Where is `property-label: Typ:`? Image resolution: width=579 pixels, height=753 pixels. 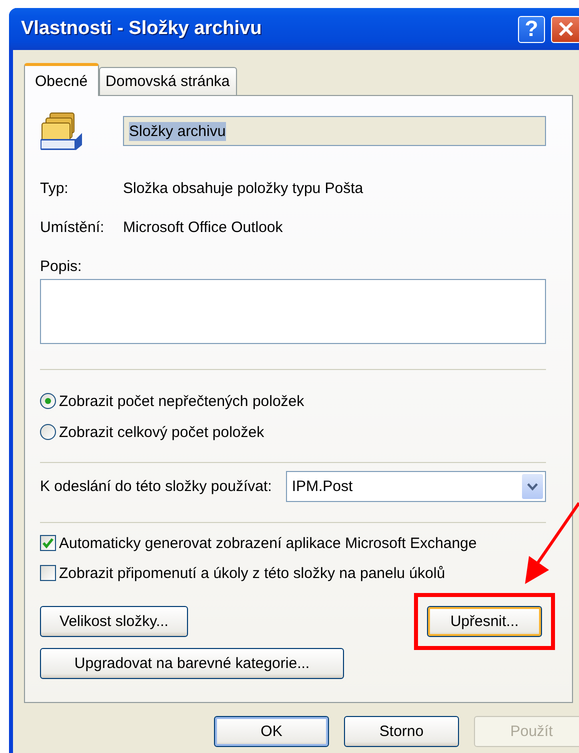 property-label: Typ: is located at coordinates (55, 188).